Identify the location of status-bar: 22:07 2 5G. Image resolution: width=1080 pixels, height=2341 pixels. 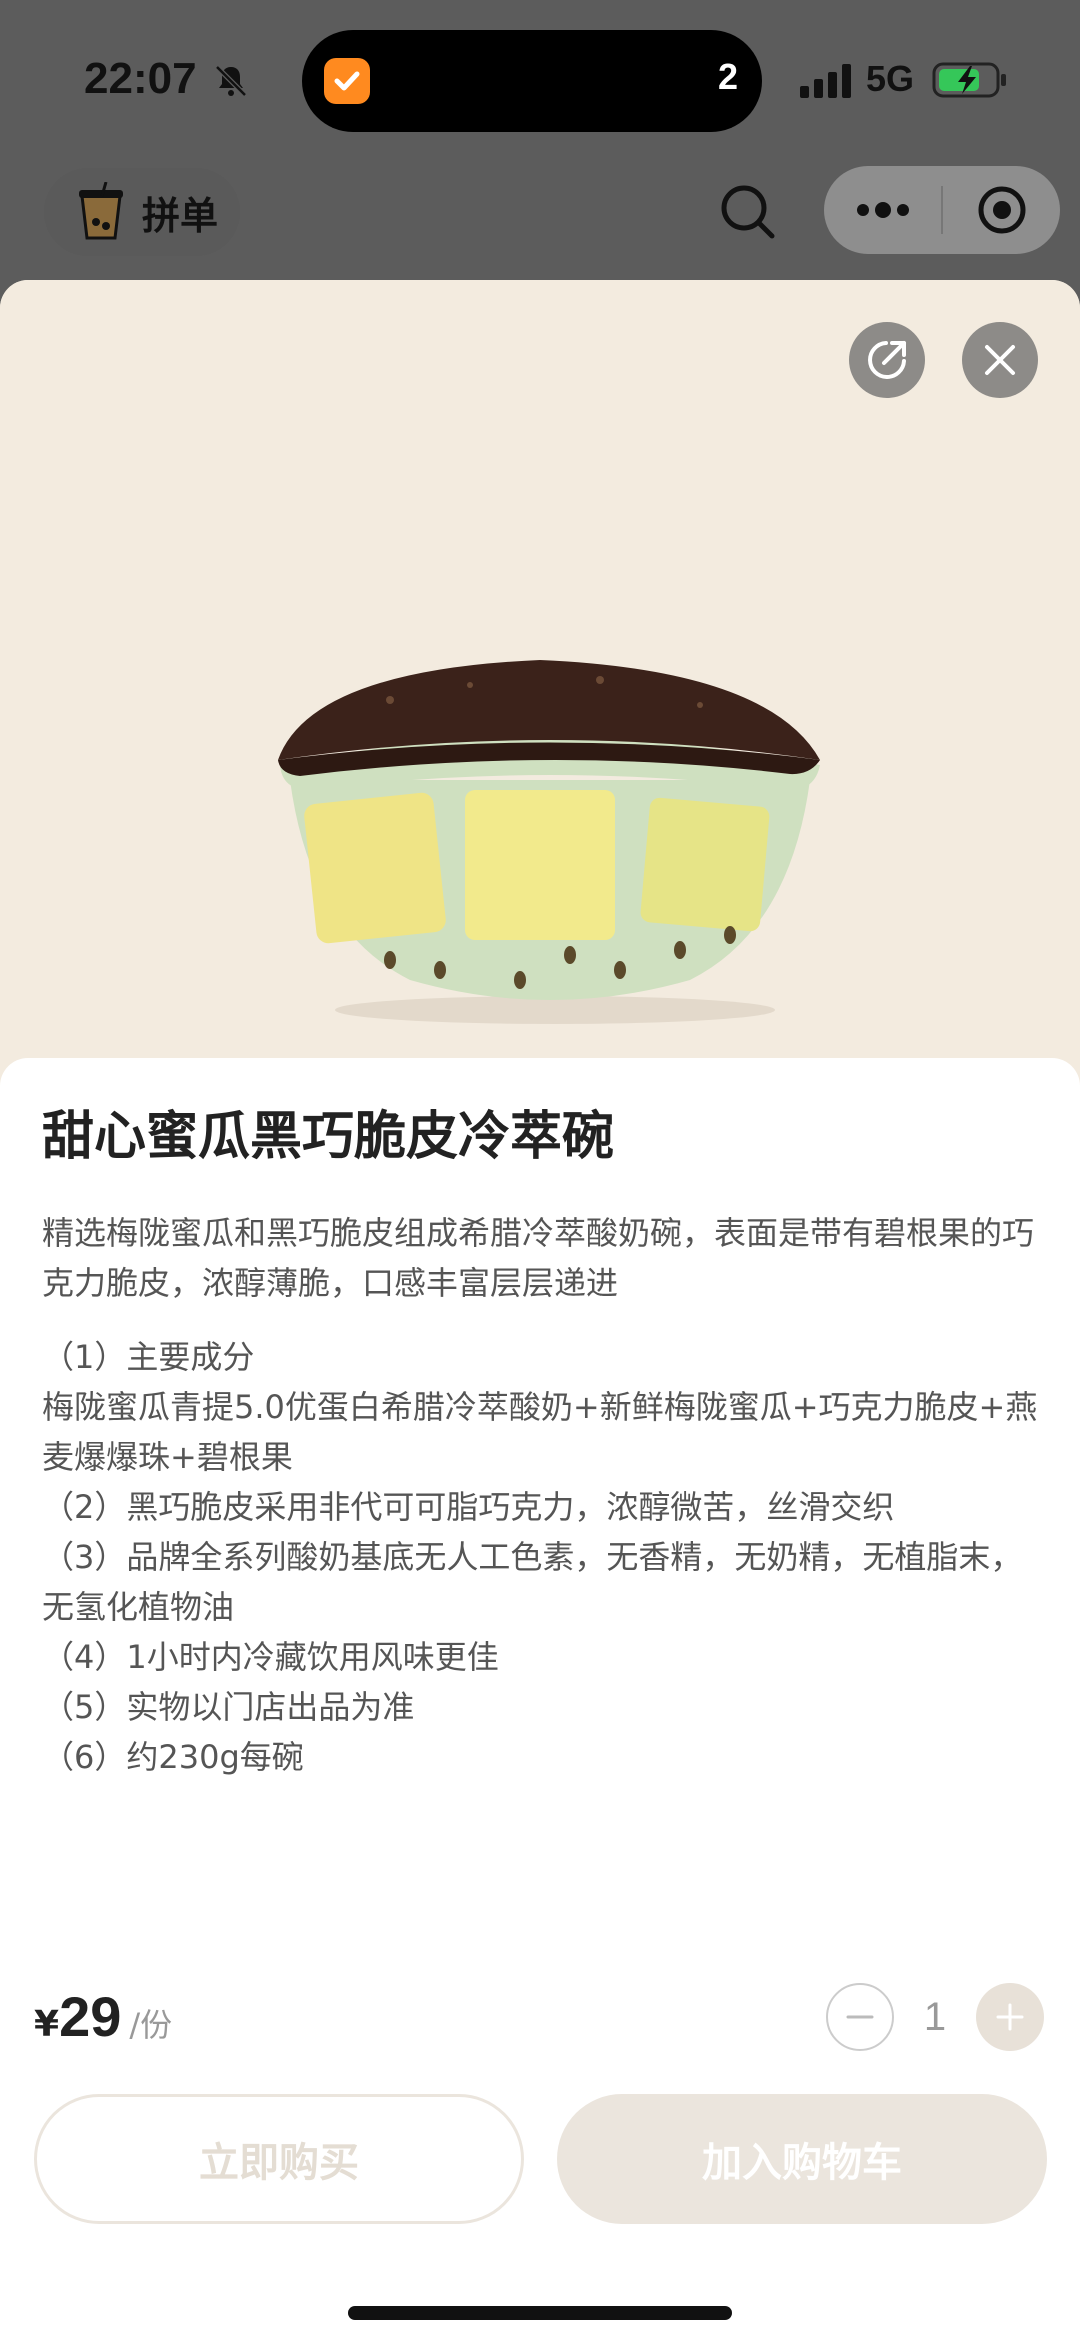
(540, 80).